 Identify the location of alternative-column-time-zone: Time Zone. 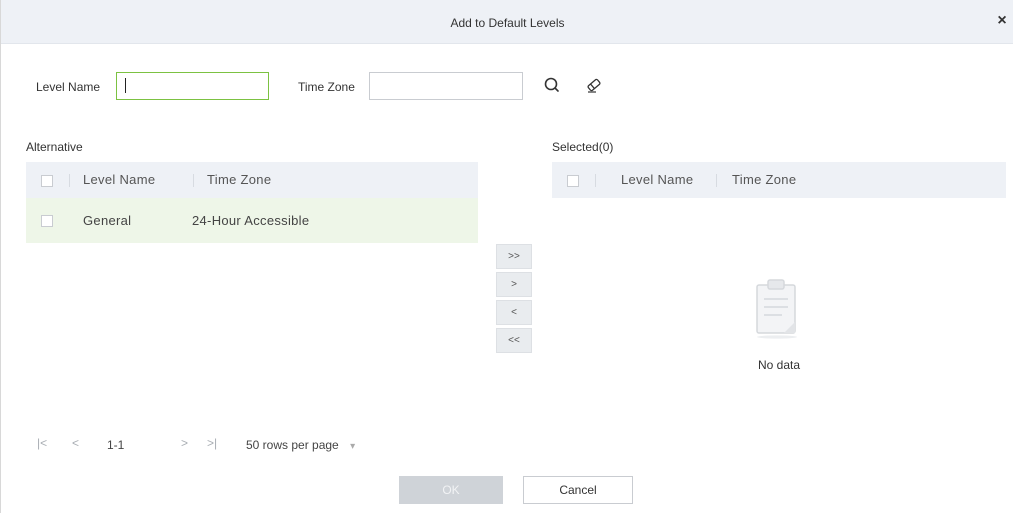
(239, 180).